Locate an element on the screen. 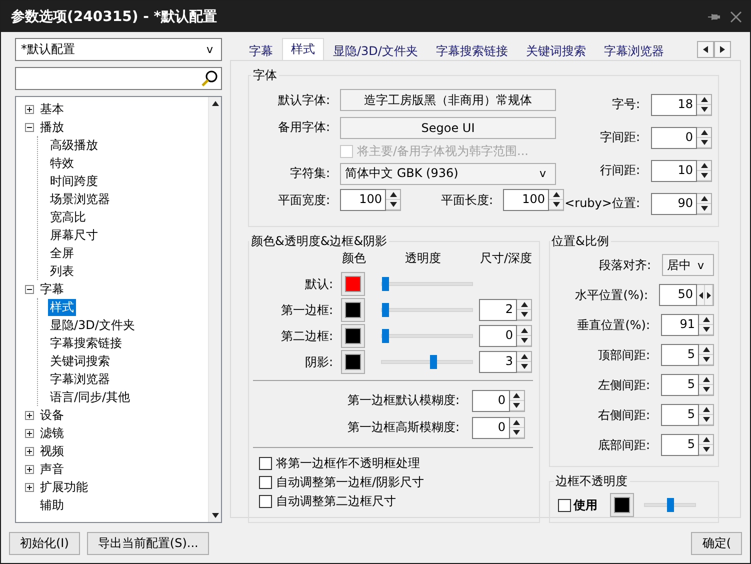 This screenshot has width=751, height=564. tree-item: 扩展功能 is located at coordinates (64, 487).